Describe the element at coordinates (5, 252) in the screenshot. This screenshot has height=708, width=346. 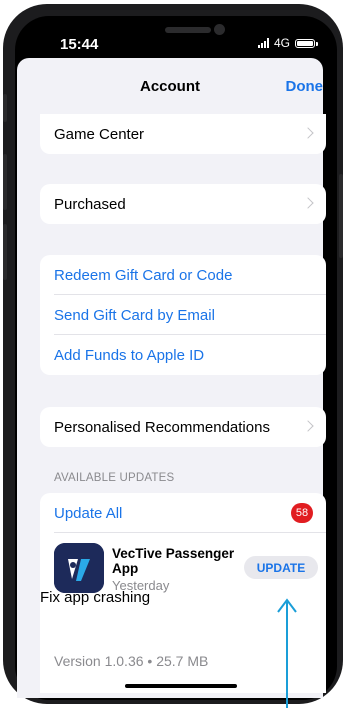
I see `volume-down-button` at that location.